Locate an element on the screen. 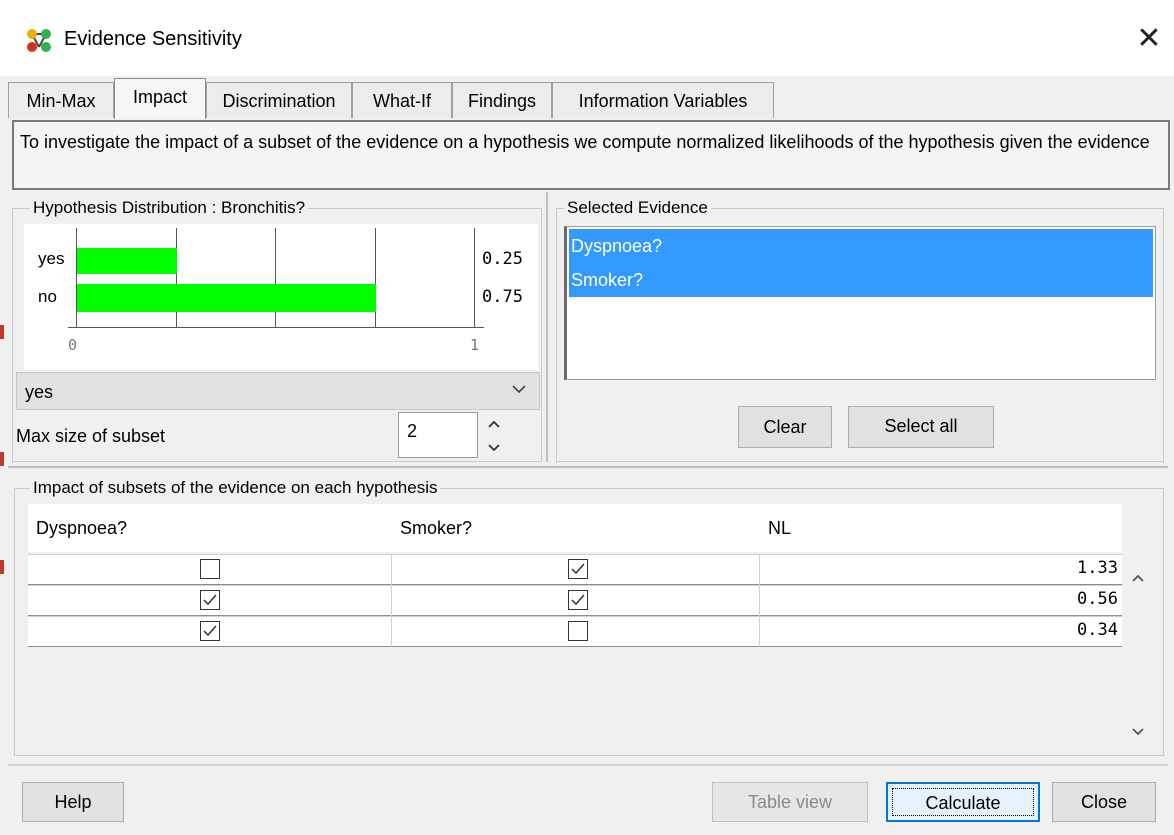  column-header-smoker: Smoker? is located at coordinates (576, 528).